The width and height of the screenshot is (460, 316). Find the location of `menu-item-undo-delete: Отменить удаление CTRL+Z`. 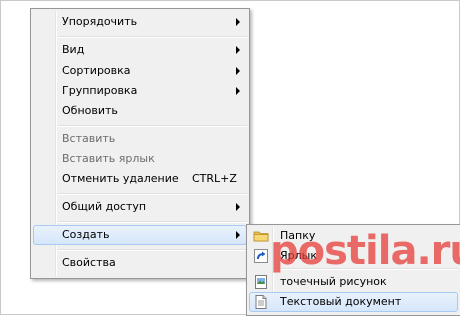

menu-item-undo-delete: Отменить удаление CTRL+Z is located at coordinates (140, 179).